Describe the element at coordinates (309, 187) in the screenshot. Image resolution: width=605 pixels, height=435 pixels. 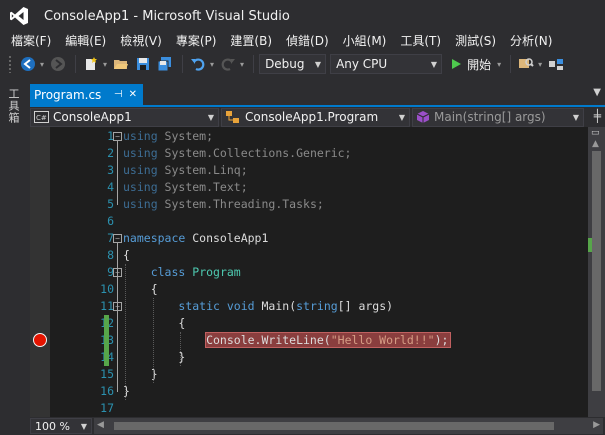
I see `code-line: 4 using System.Text;` at that location.